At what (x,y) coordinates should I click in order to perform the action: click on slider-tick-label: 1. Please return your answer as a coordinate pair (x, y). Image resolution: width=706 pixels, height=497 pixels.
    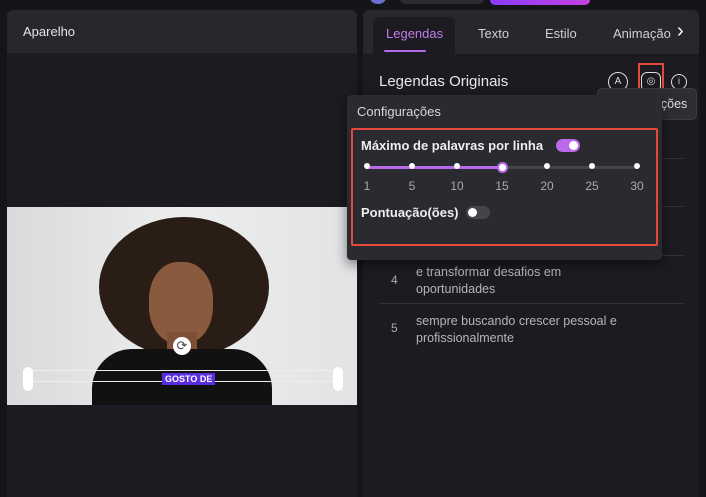
    Looking at the image, I should click on (367, 186).